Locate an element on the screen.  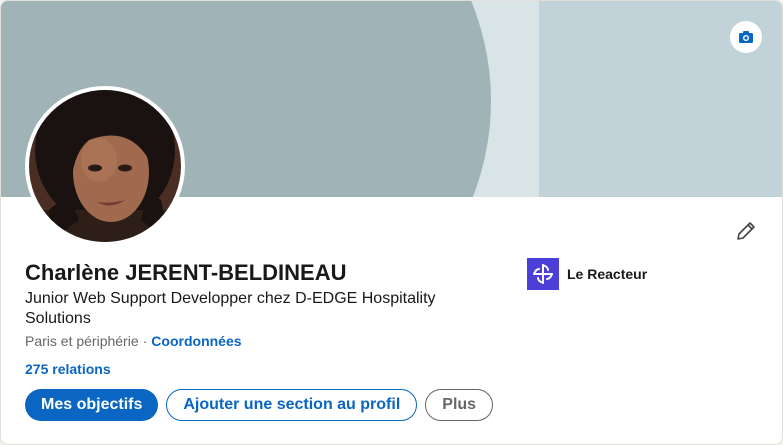
profile-photo-frame is located at coordinates (105, 166).